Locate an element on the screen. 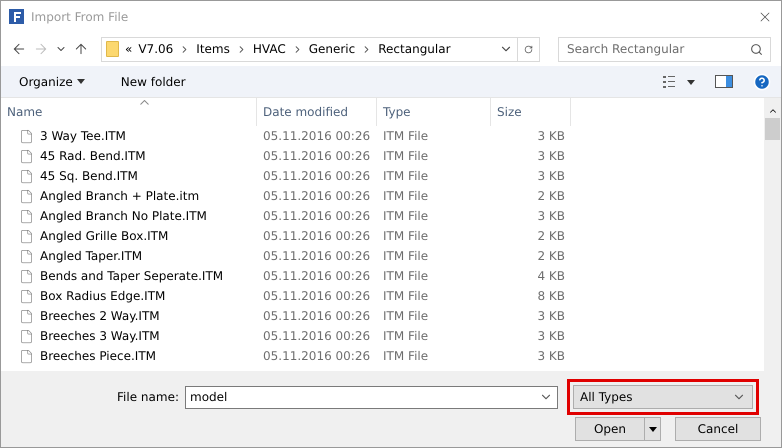  open-options-button is located at coordinates (653, 429).